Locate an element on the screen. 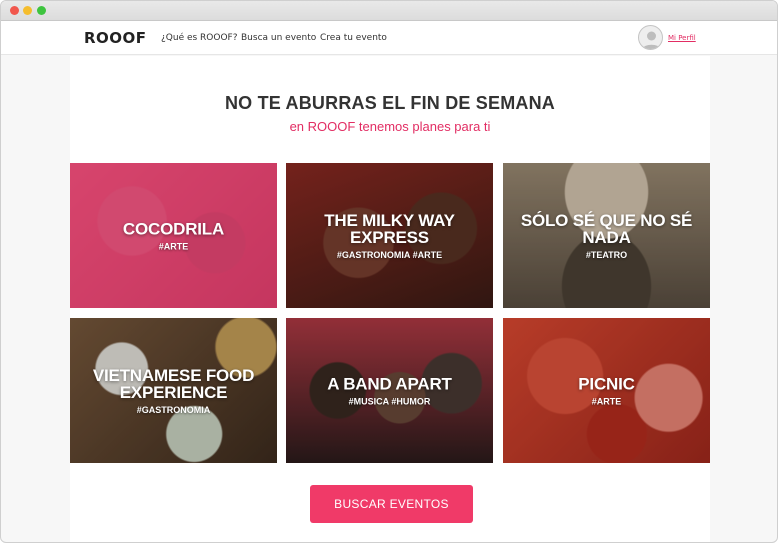 Image resolution: width=778 pixels, height=543 pixels. event-caption: COCODRILA #ARTE is located at coordinates (173, 235).